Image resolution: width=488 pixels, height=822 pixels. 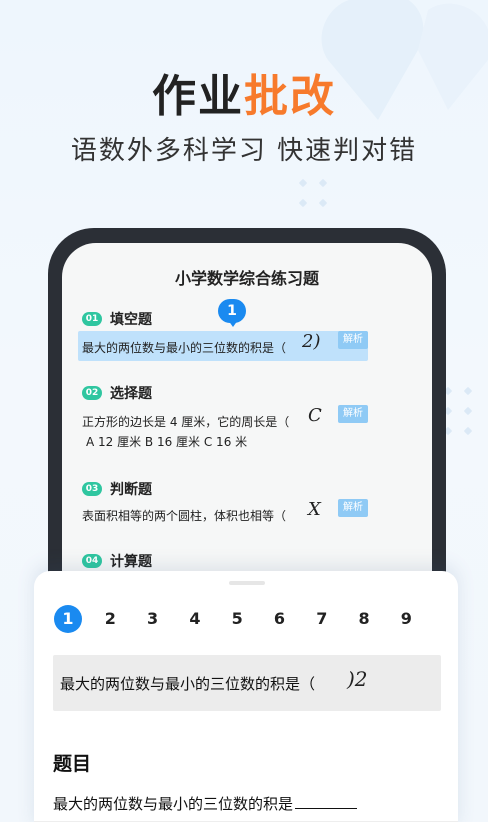 I want to click on question-body: 最大的两位数与最小的三位数的积是, so click(x=205, y=803).